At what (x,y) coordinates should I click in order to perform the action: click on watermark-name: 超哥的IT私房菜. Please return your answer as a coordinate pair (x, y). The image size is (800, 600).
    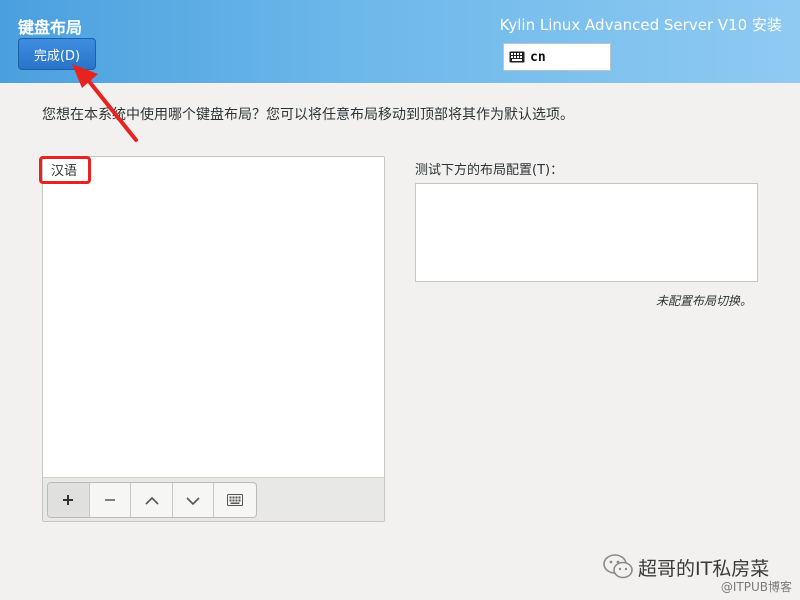
    Looking at the image, I should click on (704, 569).